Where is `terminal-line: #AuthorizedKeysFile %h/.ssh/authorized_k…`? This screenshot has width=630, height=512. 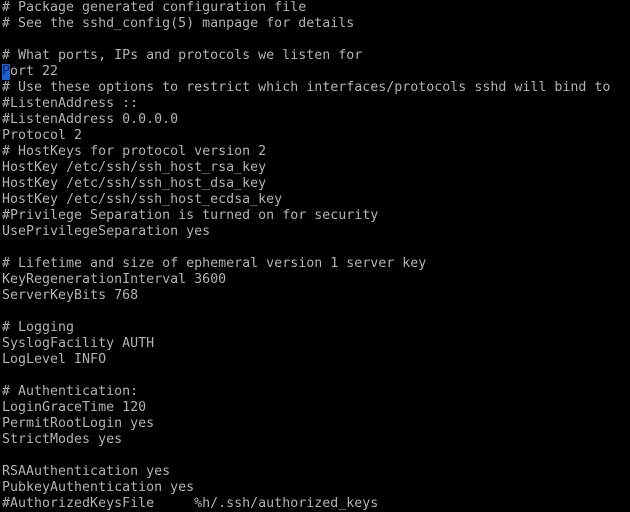
terminal-line: #AuthorizedKeysFile %h/.ssh/authorized_k… is located at coordinates (190, 503).